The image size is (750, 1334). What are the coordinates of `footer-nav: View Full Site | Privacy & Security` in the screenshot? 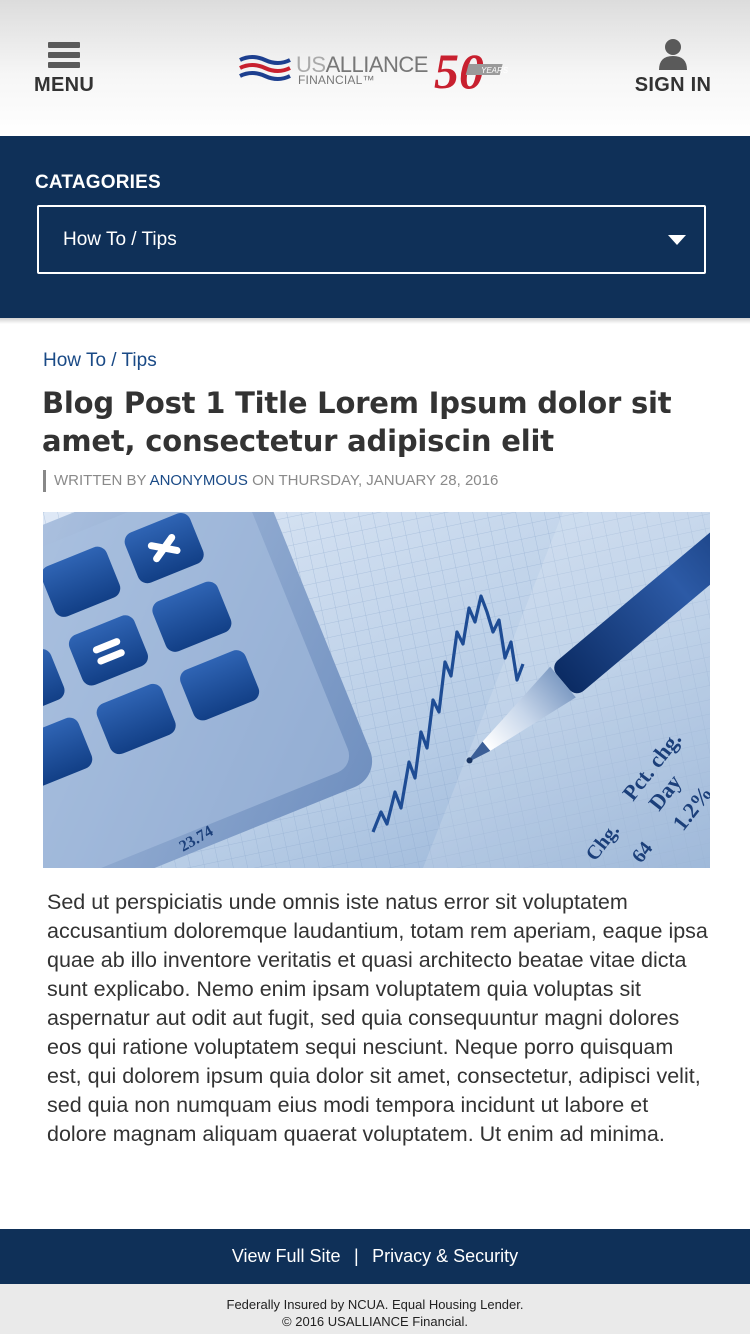 It's located at (375, 1256).